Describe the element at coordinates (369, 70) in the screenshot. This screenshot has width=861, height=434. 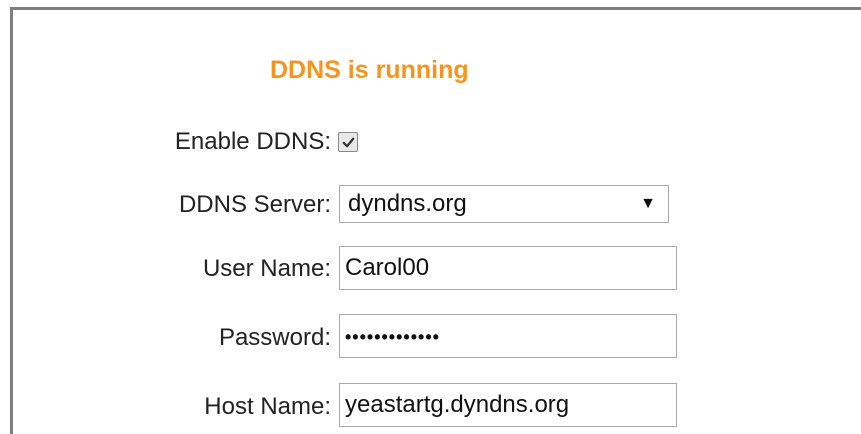
I see `ddns-status-text: DDNS is running` at that location.